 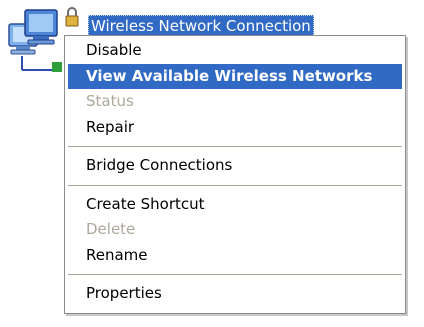 I want to click on menu-item-view-available-wireless-networks: View Available Wireless Networks, so click(x=235, y=76).